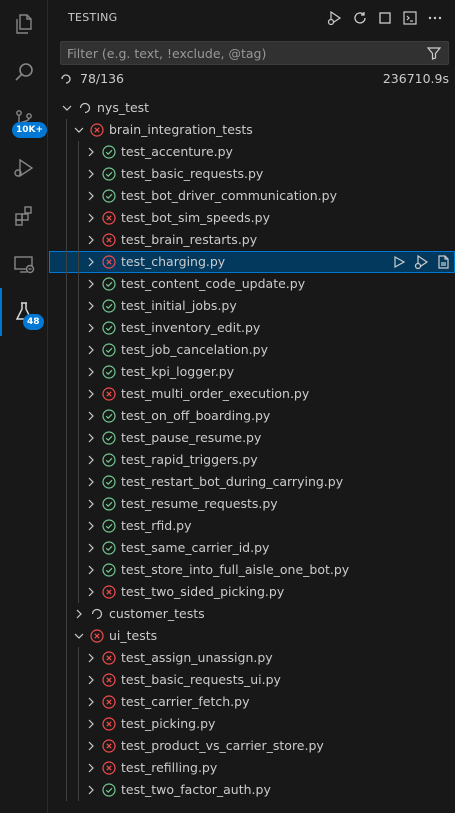 This screenshot has height=813, width=455. I want to click on spinner-icon, so click(66, 81).